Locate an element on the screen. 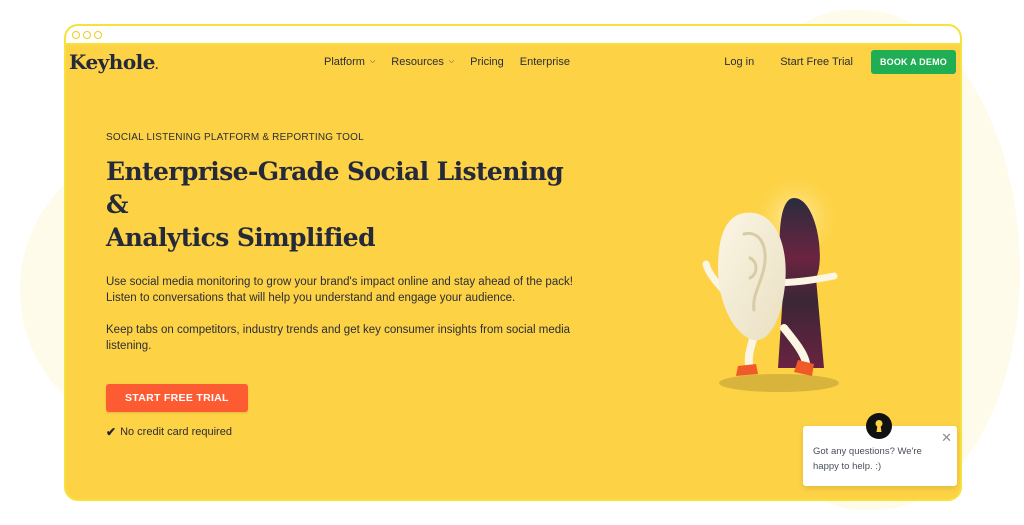  nav-pricing: Pricing is located at coordinates (487, 62).